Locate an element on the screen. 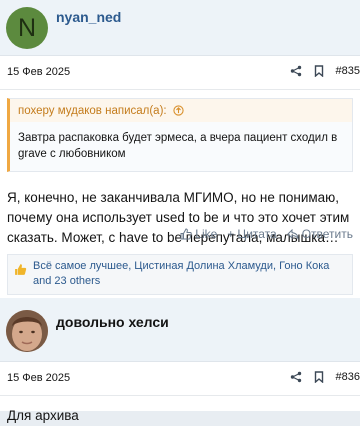 This screenshot has width=360, height=426. reply-label: Ответить is located at coordinates (327, 234).